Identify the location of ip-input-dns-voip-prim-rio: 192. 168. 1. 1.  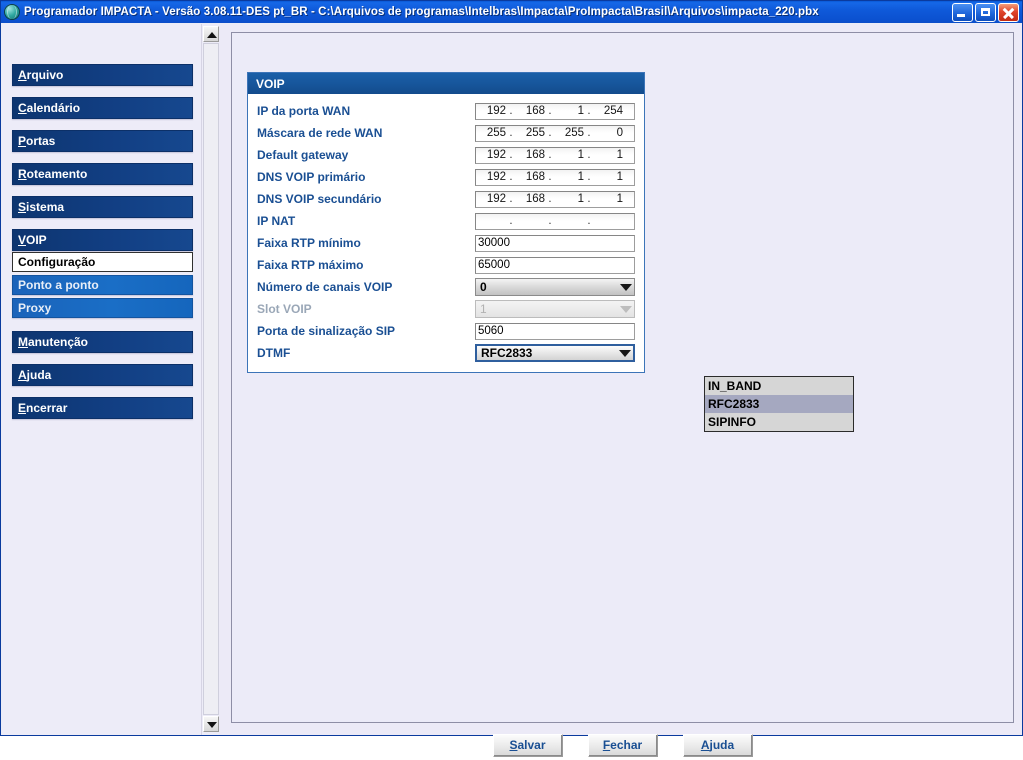
(555, 177).